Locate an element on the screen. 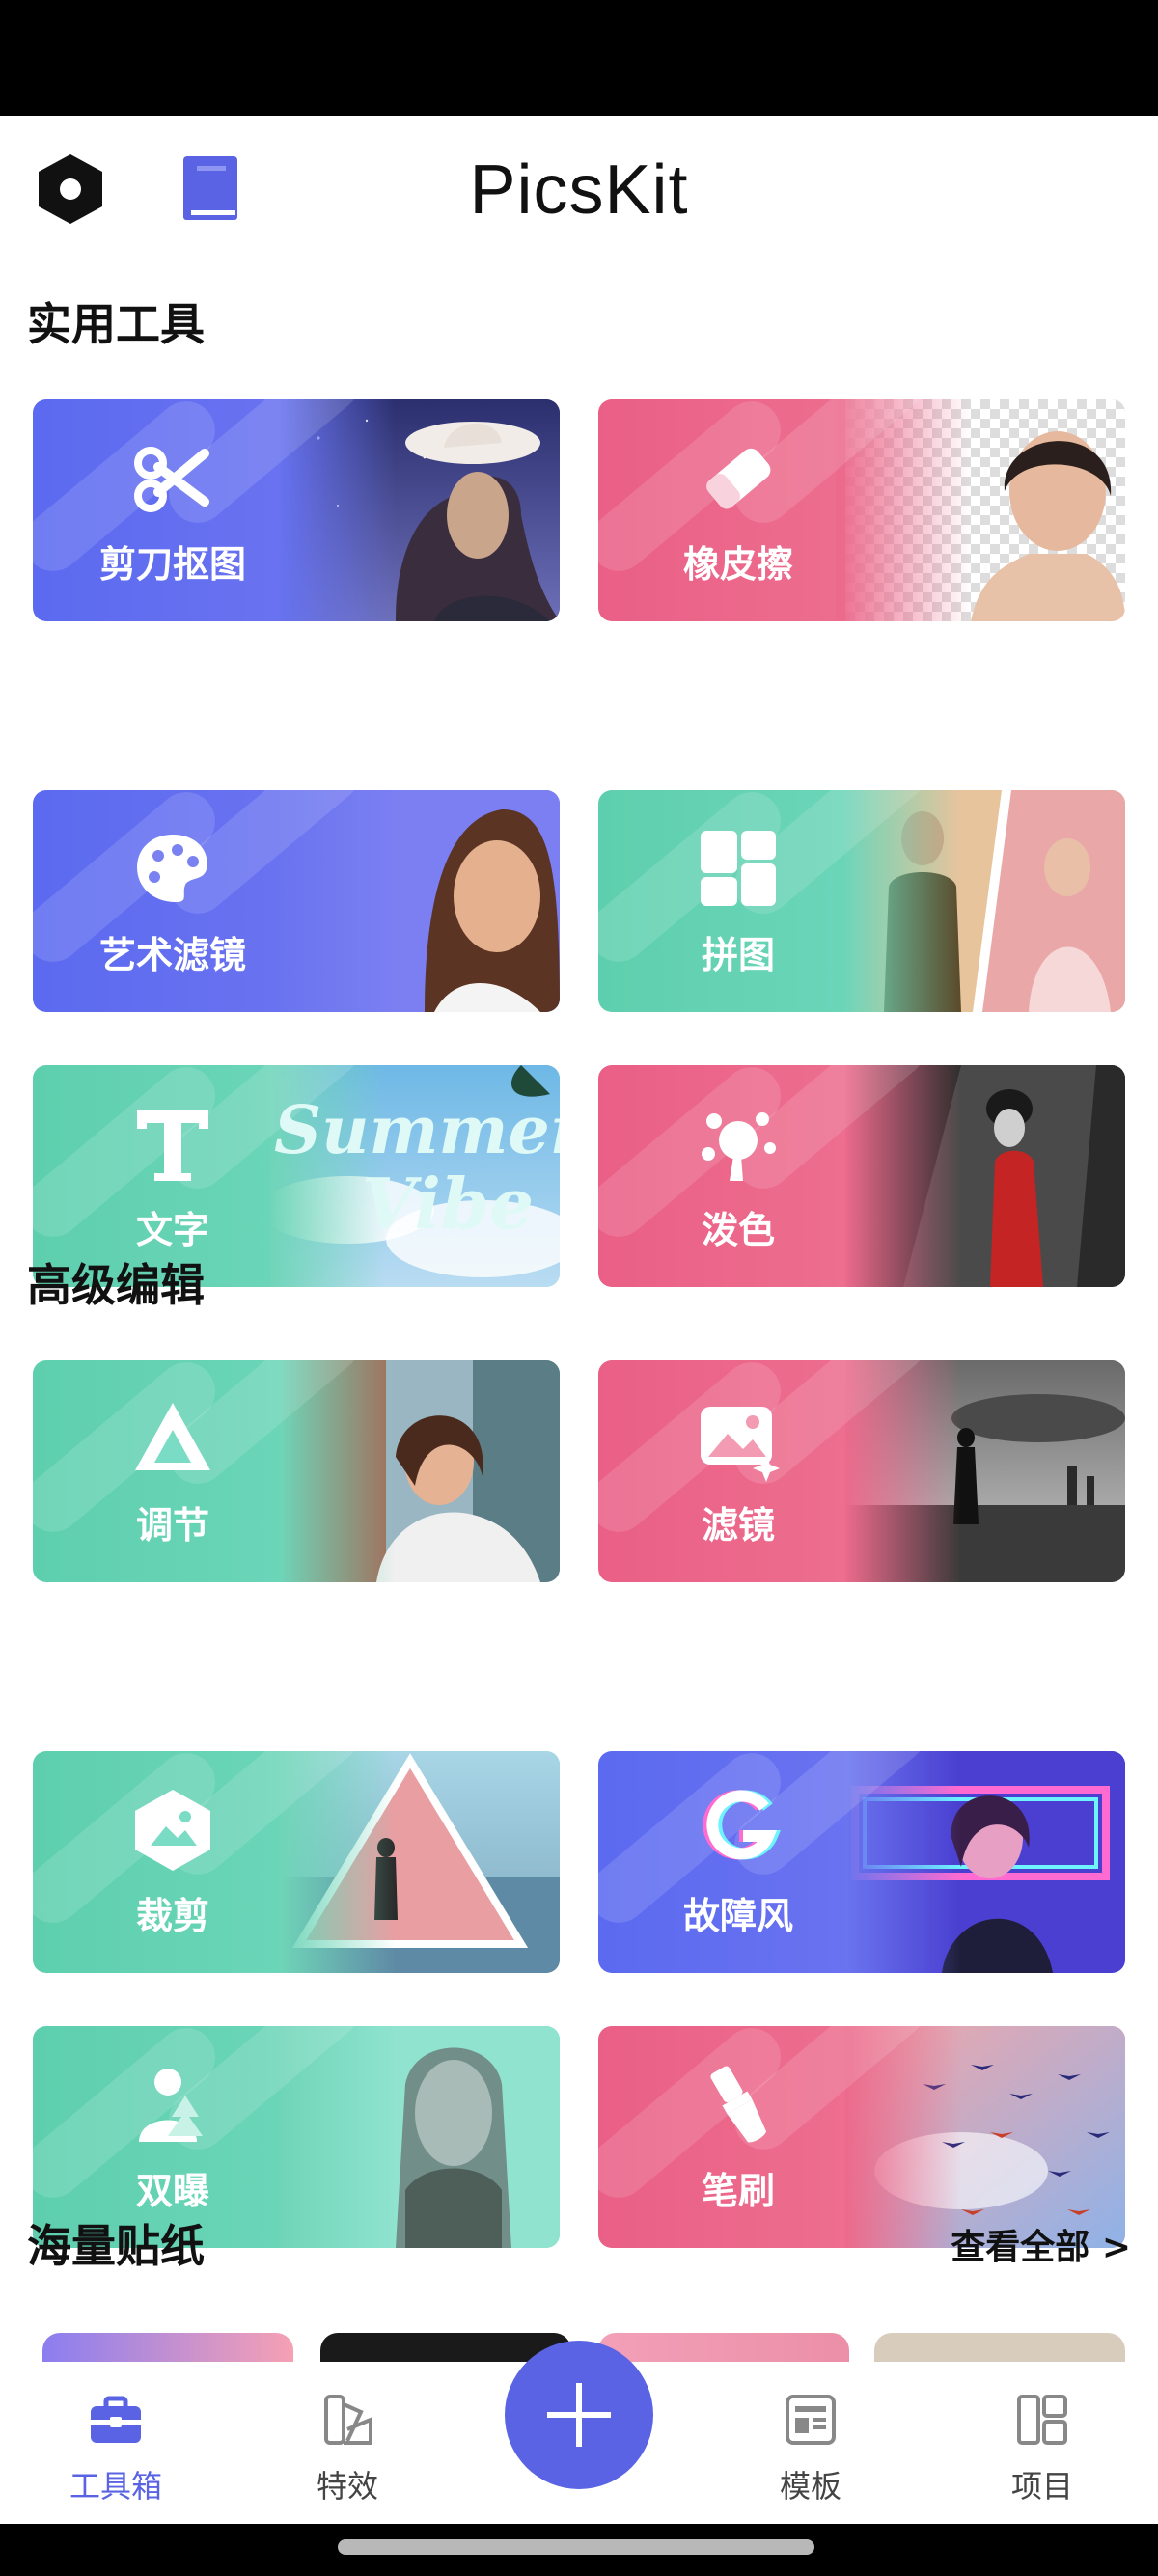  tool-card-adjust: 调节 is located at coordinates (296, 1471).